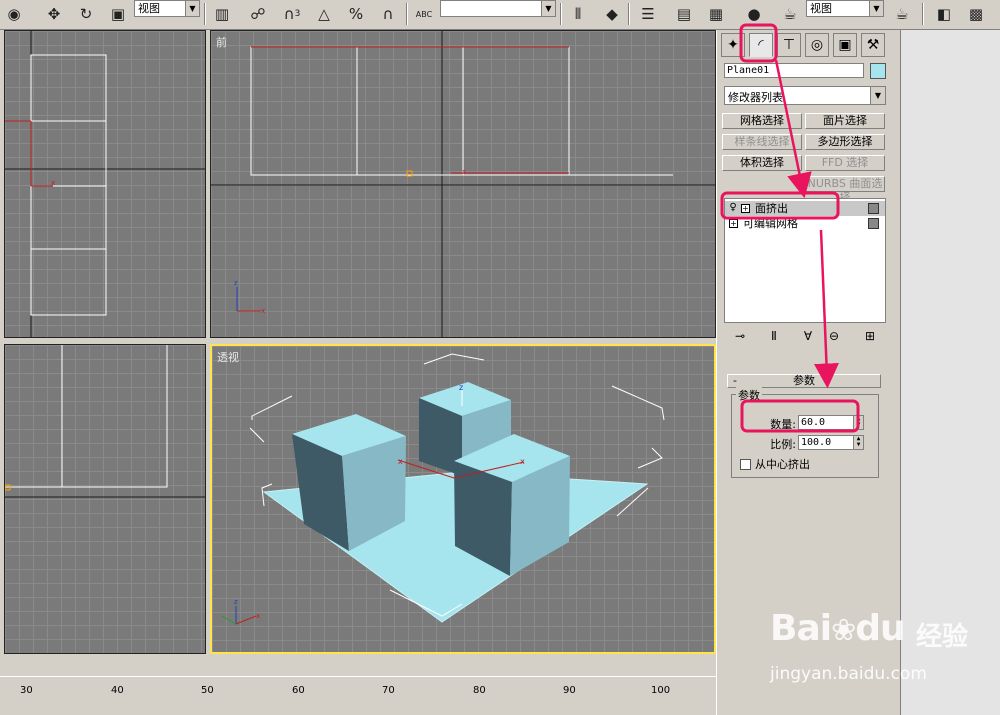 The image size is (1000, 715). Describe the element at coordinates (976, 14) in the screenshot. I see `building-icon: ▩` at that location.